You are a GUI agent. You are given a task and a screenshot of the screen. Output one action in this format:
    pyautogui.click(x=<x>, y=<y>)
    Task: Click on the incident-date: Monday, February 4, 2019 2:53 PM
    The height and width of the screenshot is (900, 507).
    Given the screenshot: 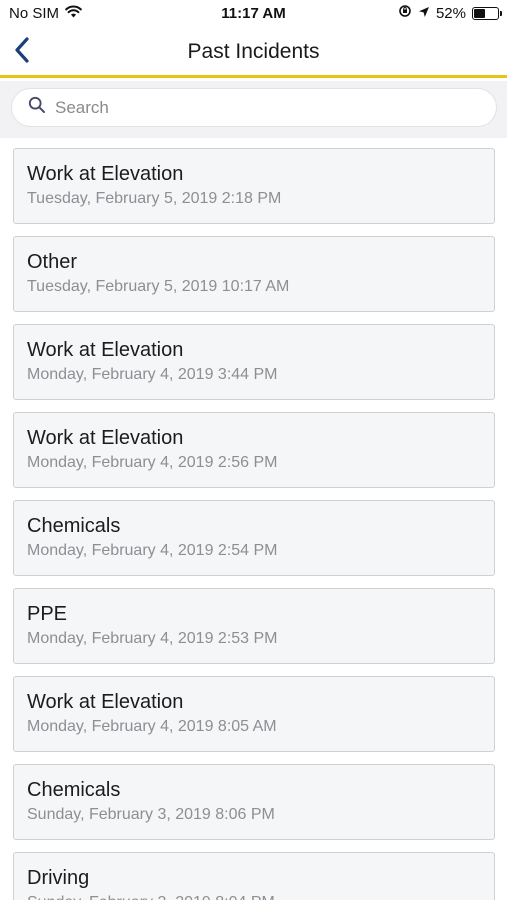 What is the action you would take?
    pyautogui.click(x=152, y=638)
    